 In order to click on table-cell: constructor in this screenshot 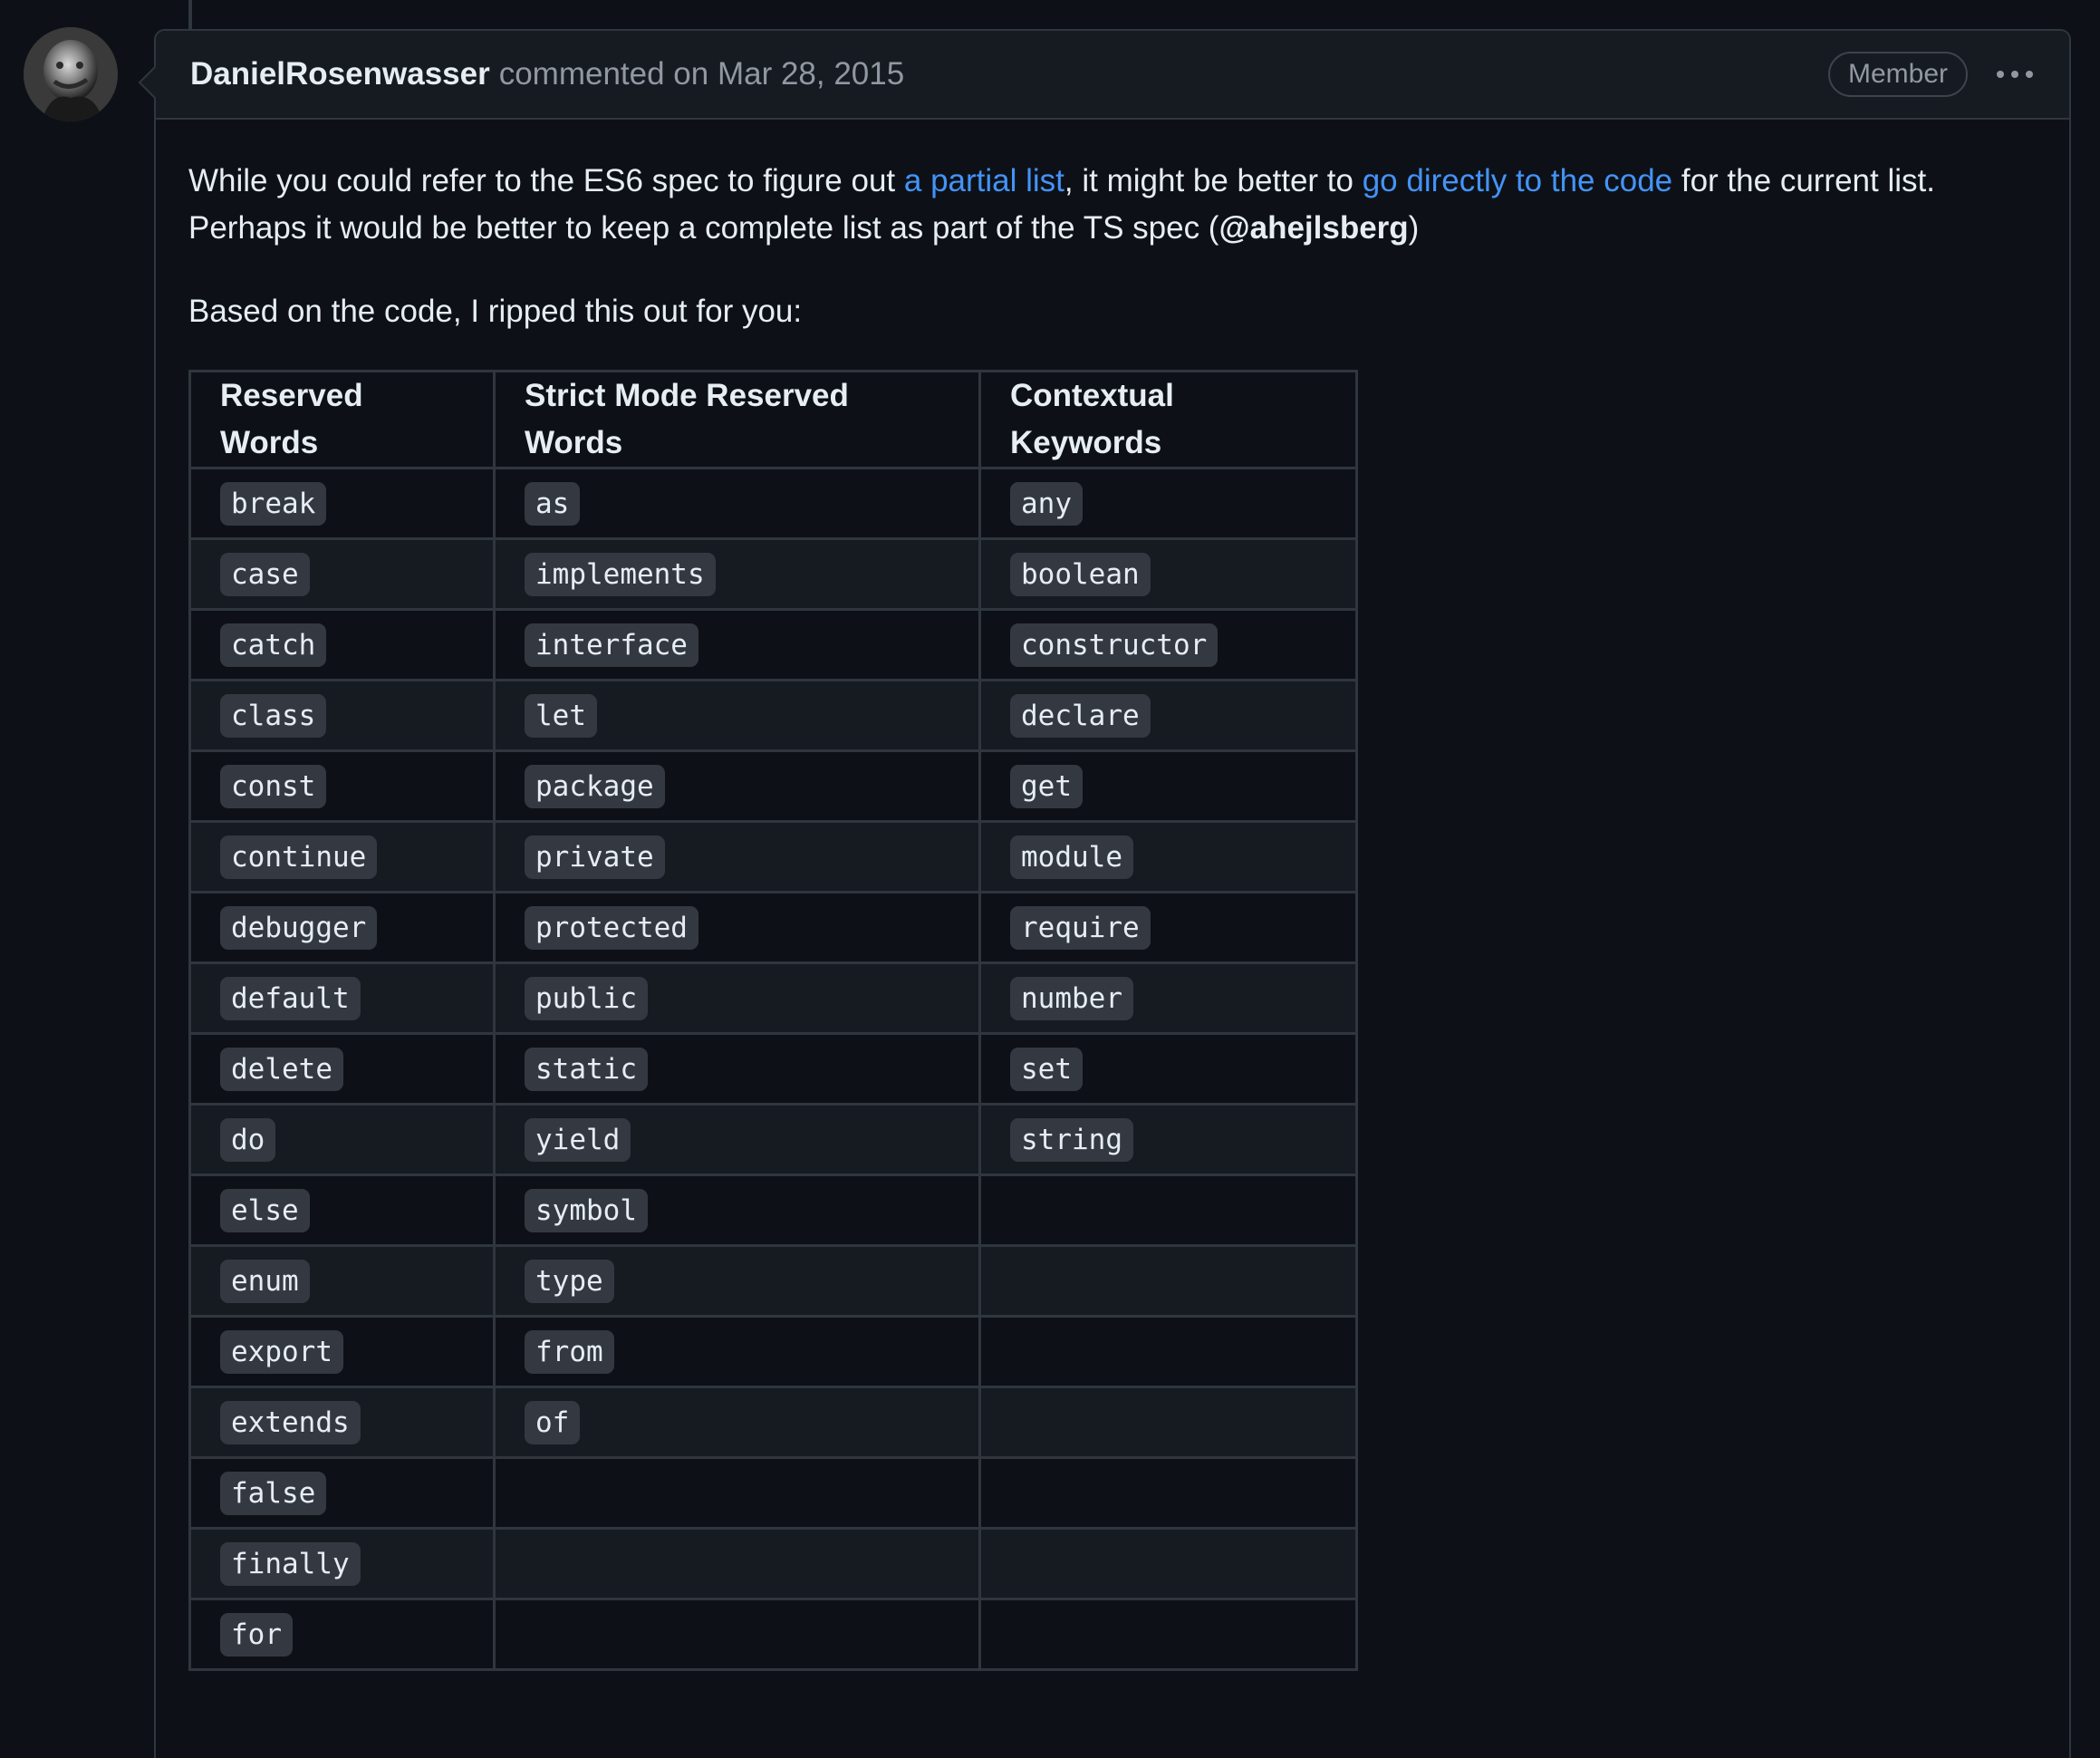, I will do `click(1168, 644)`.